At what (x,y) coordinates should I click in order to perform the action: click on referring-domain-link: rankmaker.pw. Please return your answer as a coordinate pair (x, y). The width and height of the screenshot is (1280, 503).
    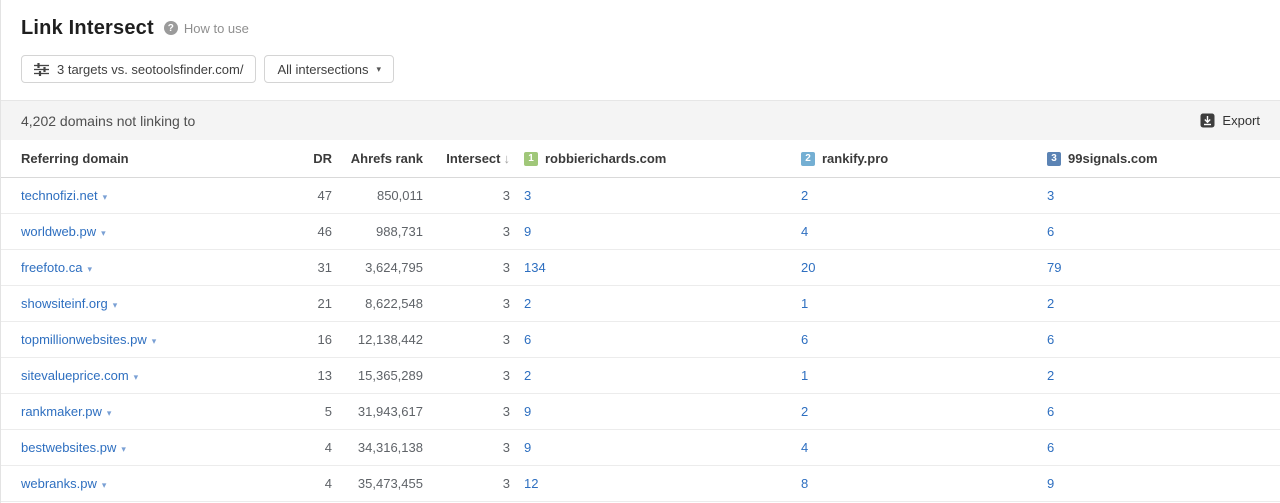
    Looking at the image, I should click on (61, 411).